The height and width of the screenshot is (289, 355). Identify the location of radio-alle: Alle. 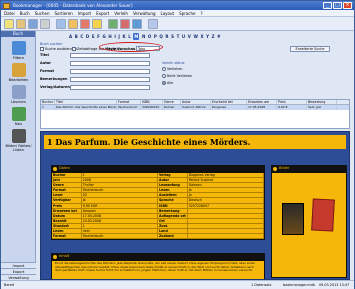
(167, 83).